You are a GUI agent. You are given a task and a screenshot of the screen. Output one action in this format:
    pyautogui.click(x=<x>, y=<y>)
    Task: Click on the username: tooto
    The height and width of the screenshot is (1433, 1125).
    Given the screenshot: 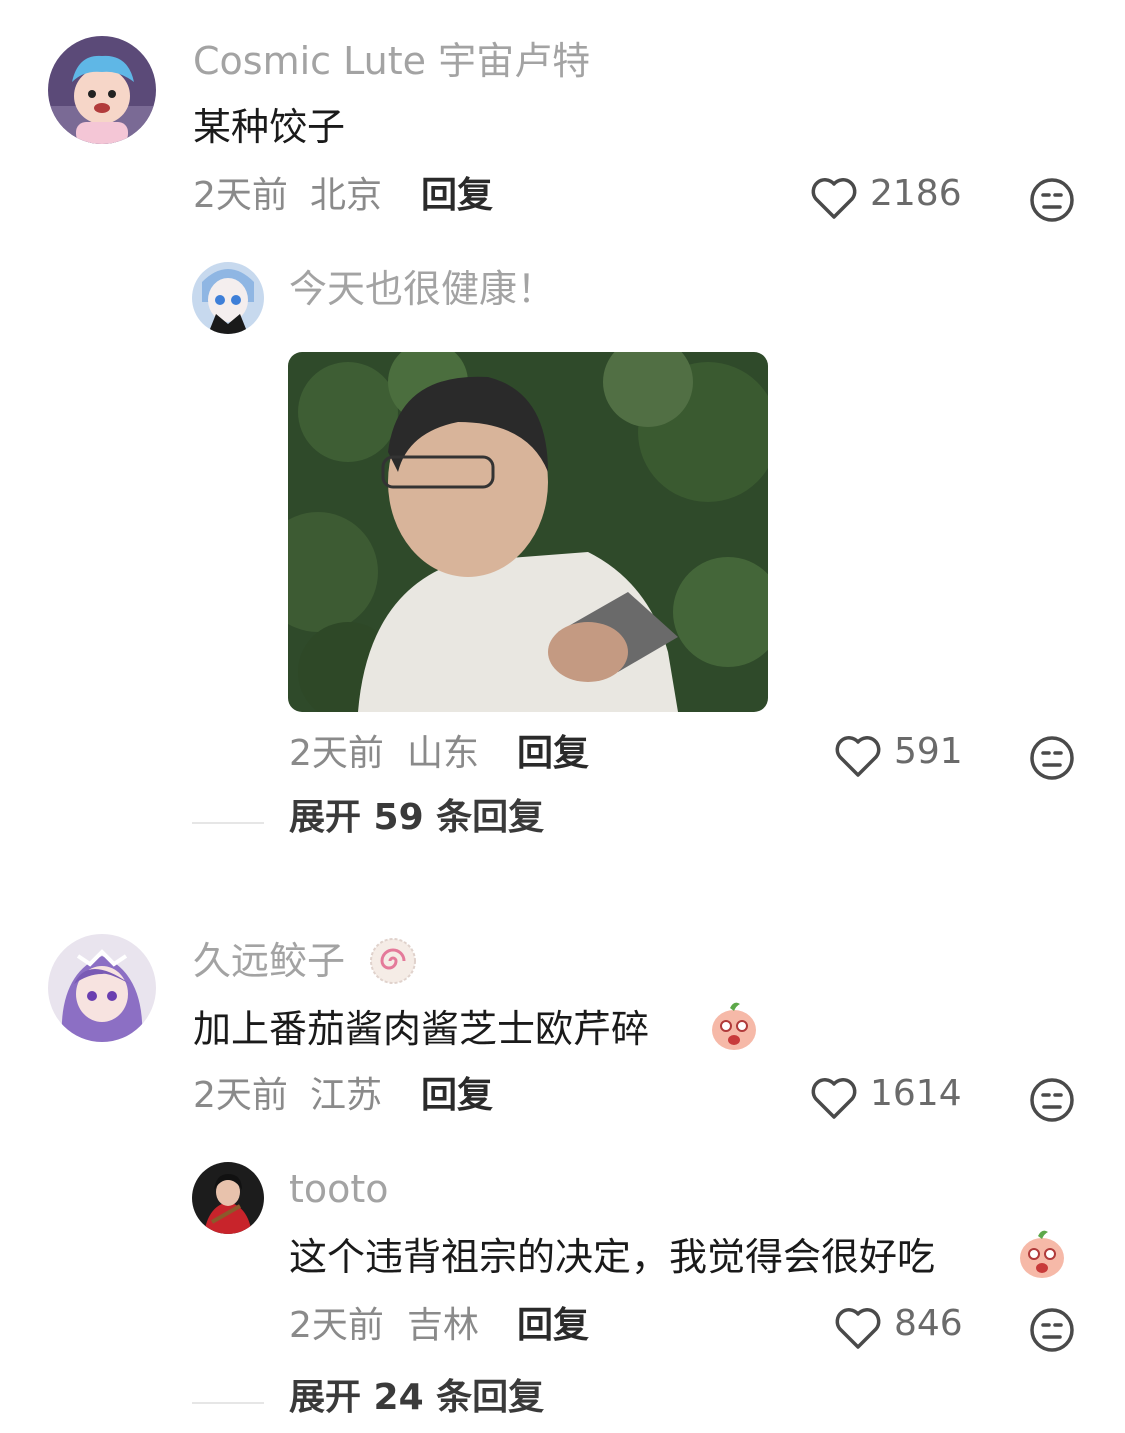 What is the action you would take?
    pyautogui.click(x=339, y=1189)
    